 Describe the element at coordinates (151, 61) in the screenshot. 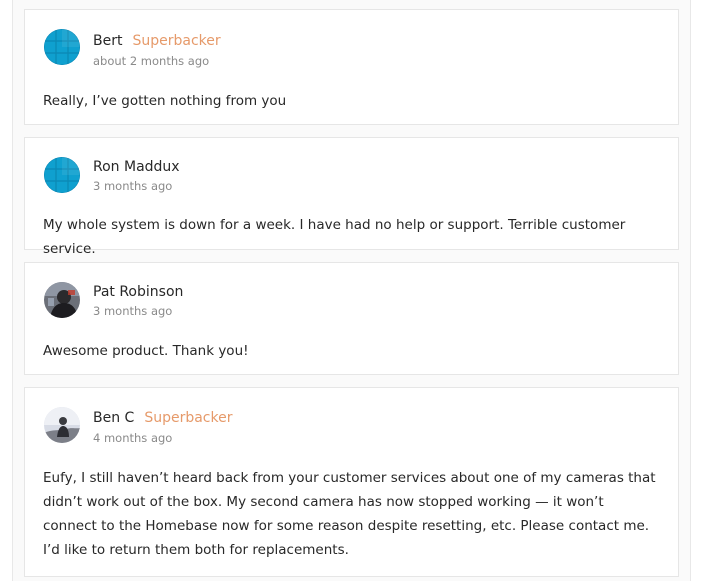

I see `comment-timestamp: about 2 months ago` at that location.